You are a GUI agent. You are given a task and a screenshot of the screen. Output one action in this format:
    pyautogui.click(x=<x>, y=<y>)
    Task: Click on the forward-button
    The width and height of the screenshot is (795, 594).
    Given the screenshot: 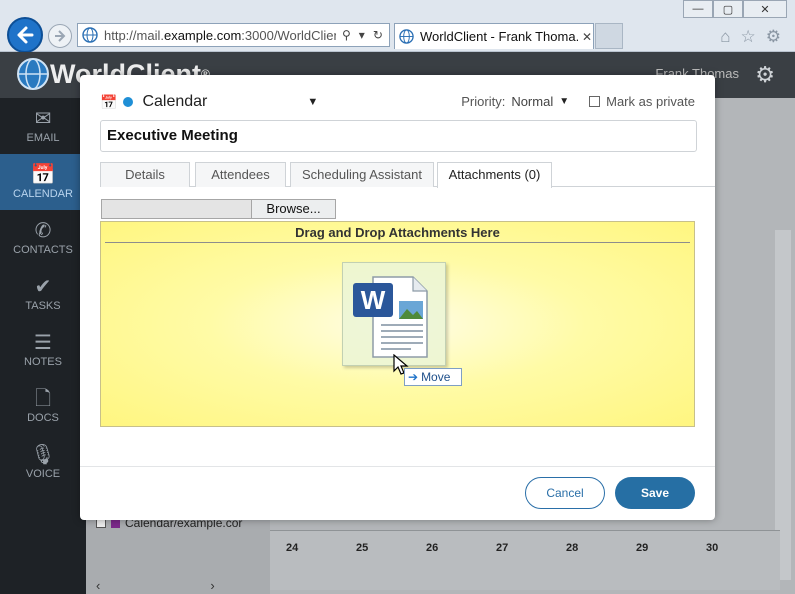 What is the action you would take?
    pyautogui.click(x=60, y=36)
    